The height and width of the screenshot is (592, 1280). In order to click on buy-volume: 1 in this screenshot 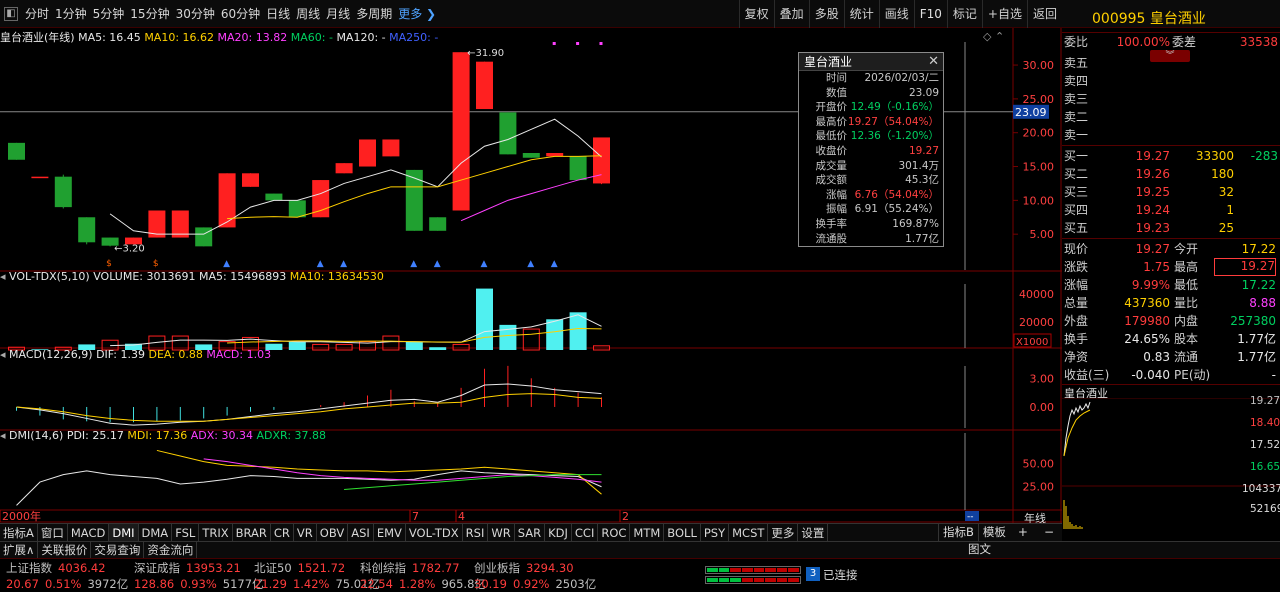, I will do `click(1230, 210)`.